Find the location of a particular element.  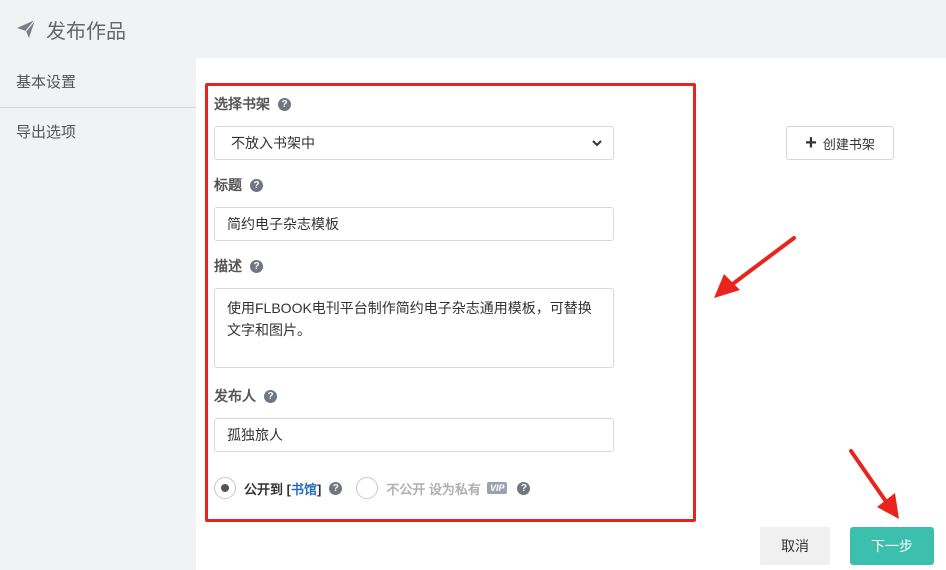

shelf-label: 选择书架 ? is located at coordinates (252, 104).